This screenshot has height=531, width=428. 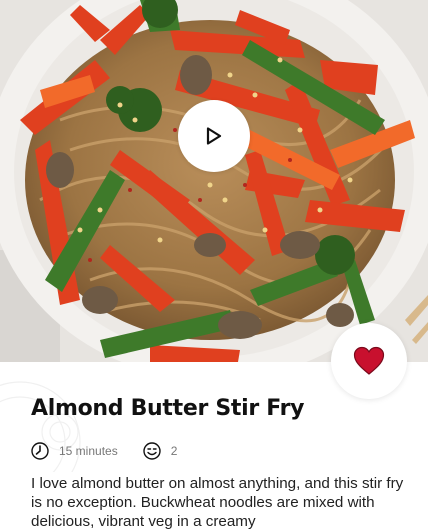 I want to click on favorite-button, so click(x=369, y=361).